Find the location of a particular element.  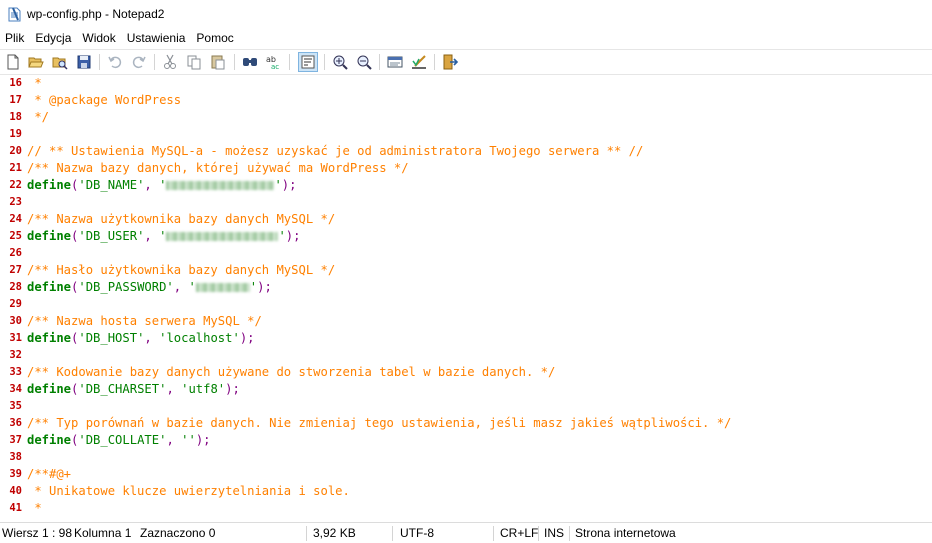

code-line: 29 is located at coordinates (466, 304).